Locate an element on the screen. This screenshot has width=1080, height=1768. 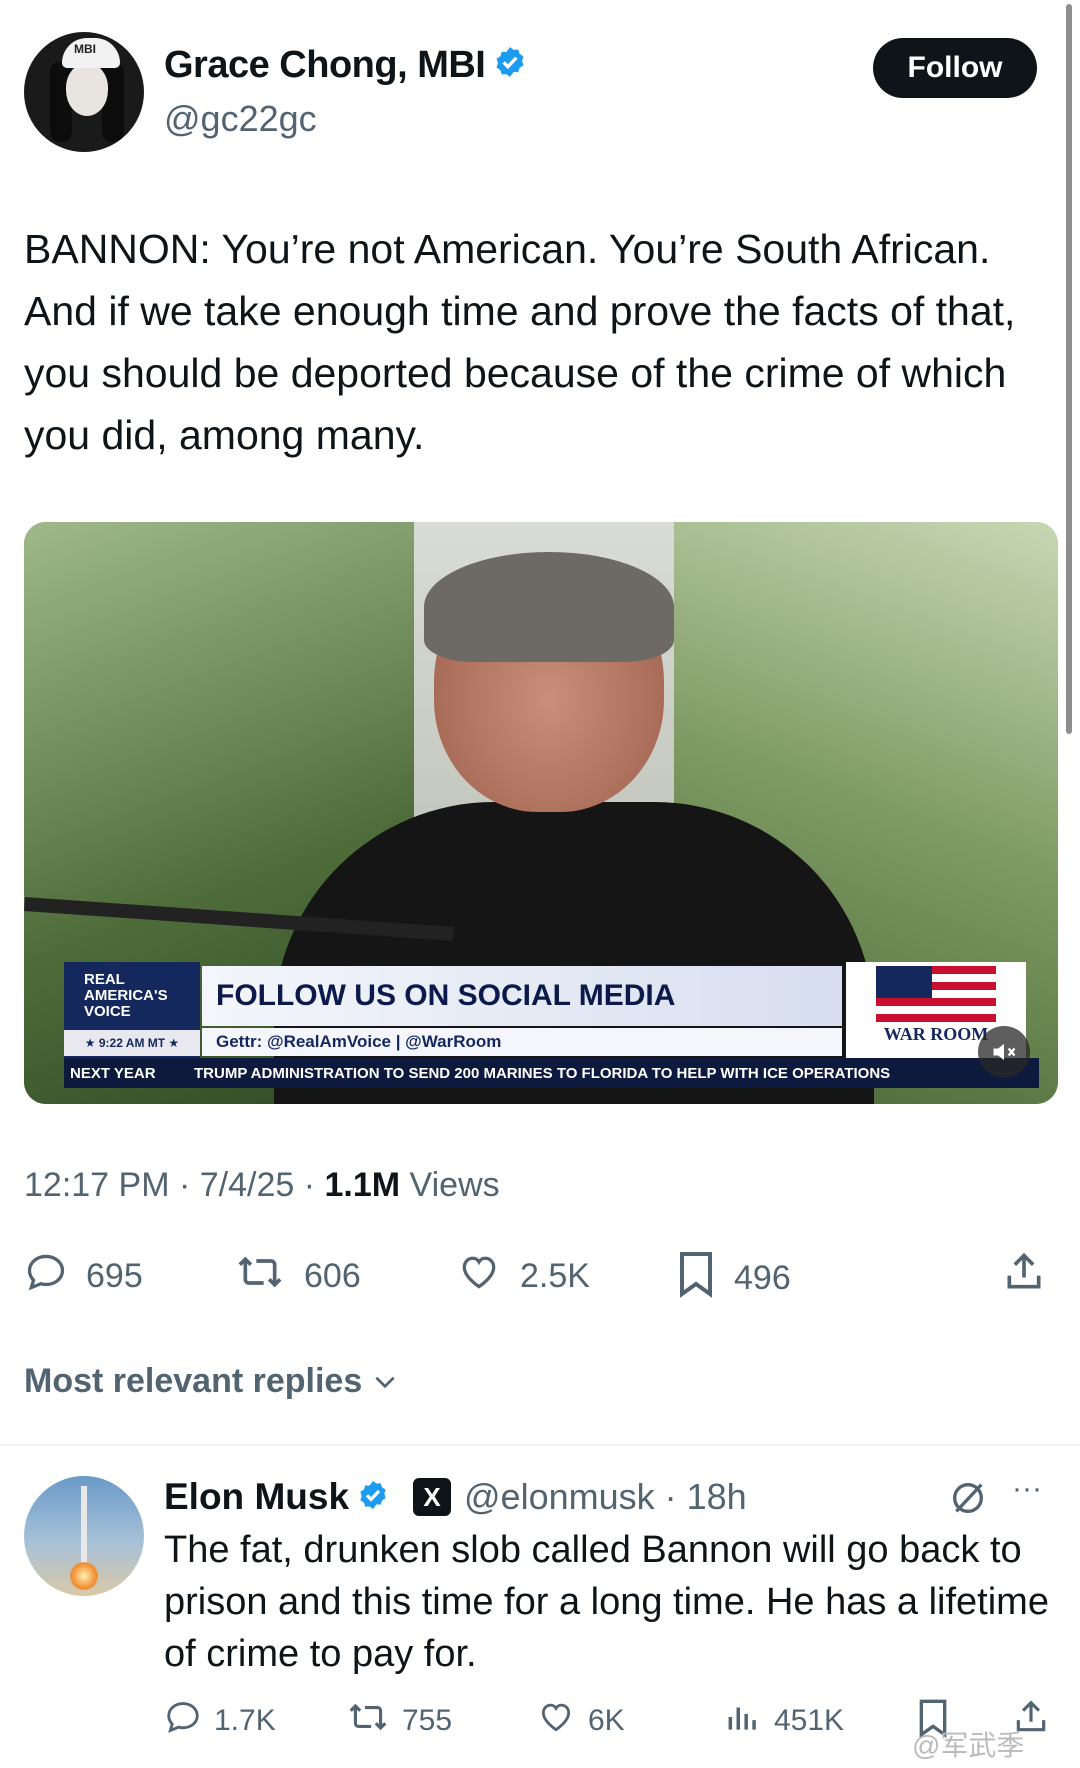
rav-logo-line1: REAL is located at coordinates (104, 979).